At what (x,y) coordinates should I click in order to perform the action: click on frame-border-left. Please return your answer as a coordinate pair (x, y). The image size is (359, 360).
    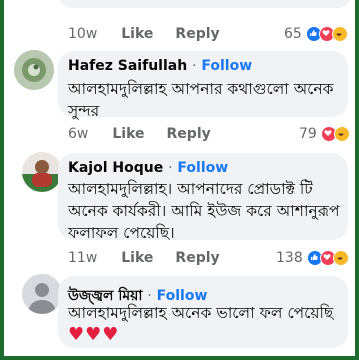
    Looking at the image, I should click on (2, 180).